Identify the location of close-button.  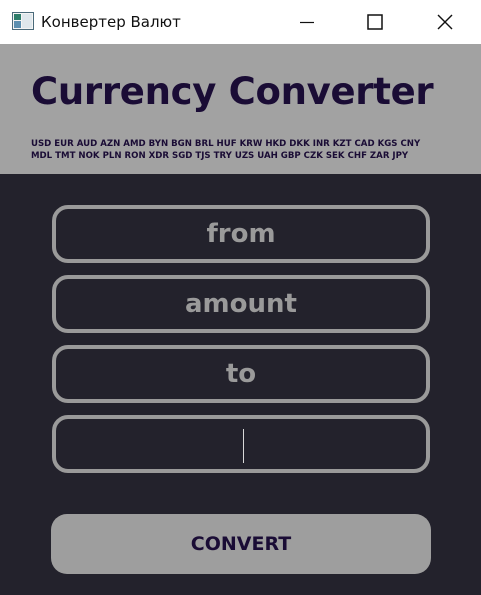
(445, 22).